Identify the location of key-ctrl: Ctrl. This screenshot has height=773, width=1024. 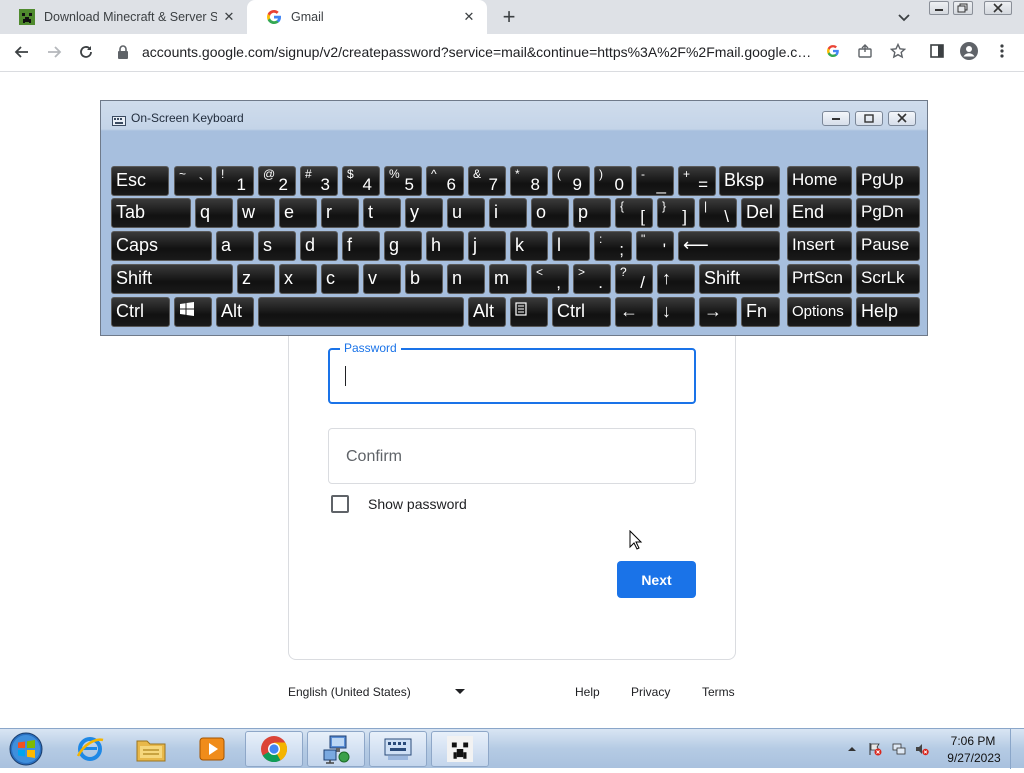
(581, 312).